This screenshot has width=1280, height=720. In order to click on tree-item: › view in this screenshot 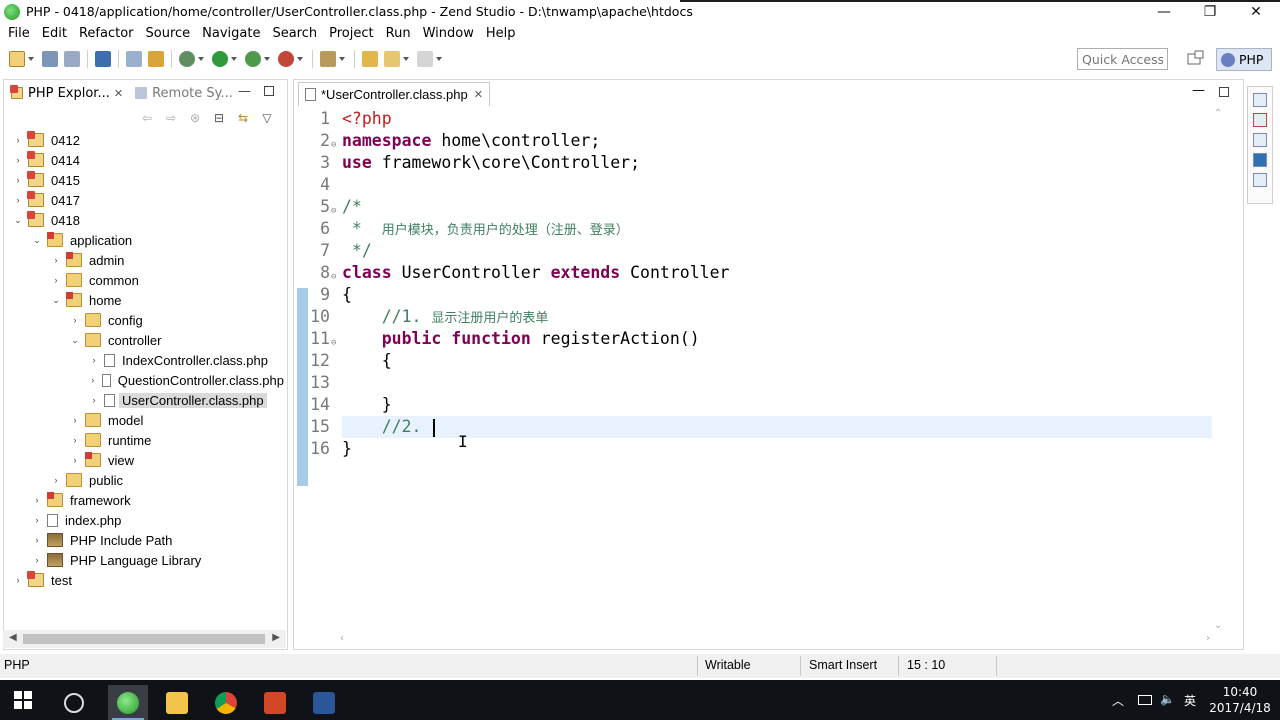, I will do `click(145, 460)`.